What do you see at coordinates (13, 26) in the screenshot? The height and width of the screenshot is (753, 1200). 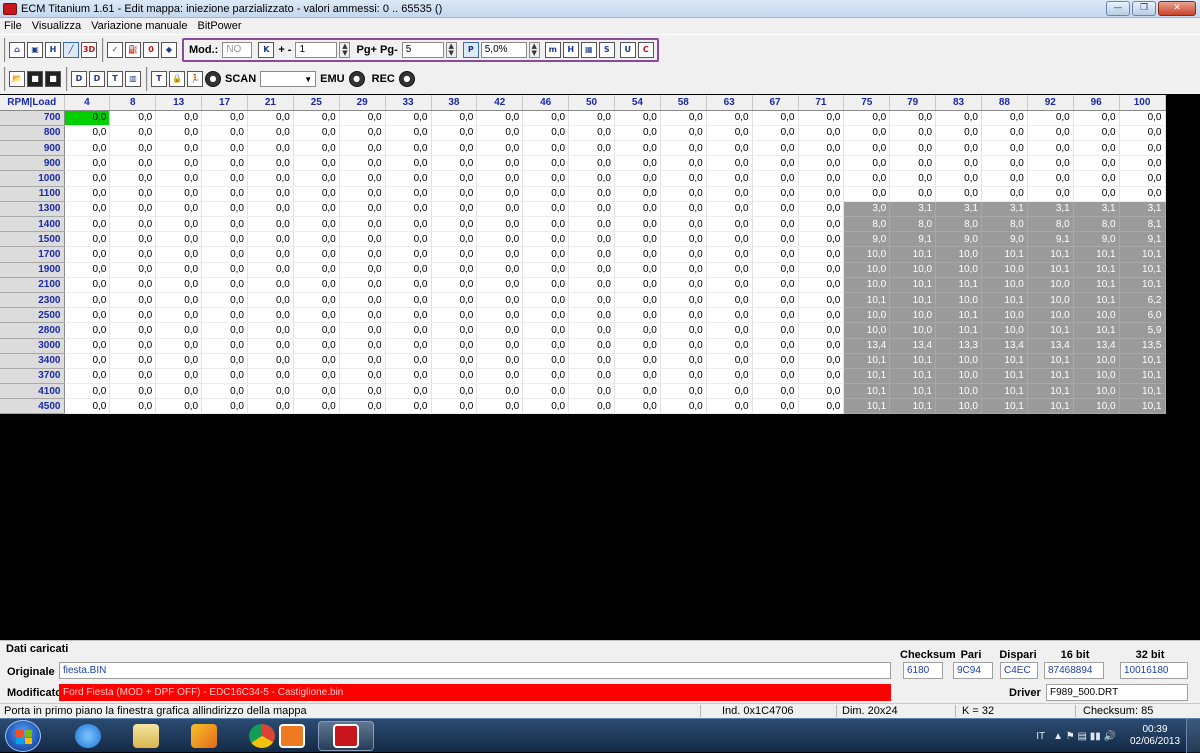 I see `menu-file: File` at bounding box center [13, 26].